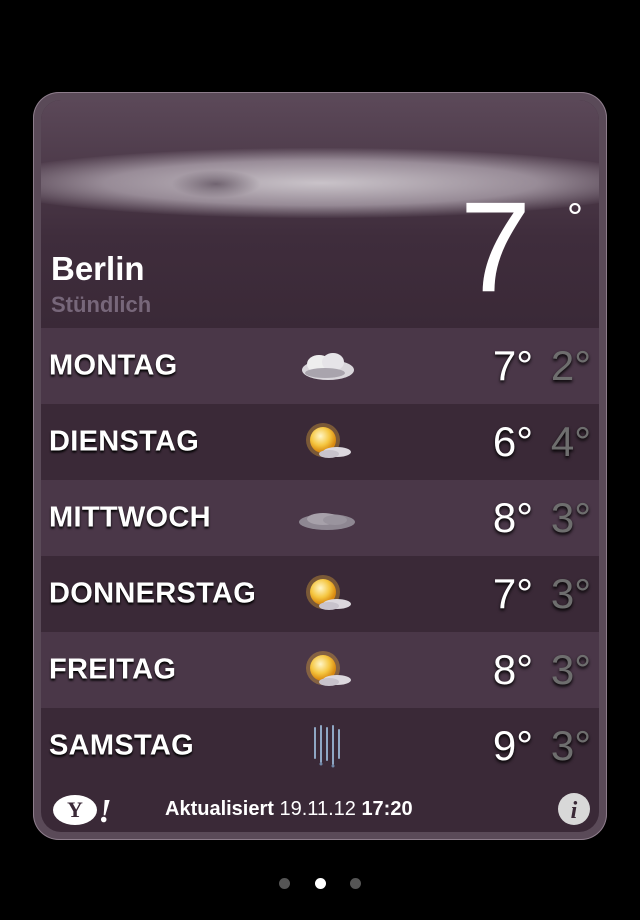 Image resolution: width=640 pixels, height=920 pixels. What do you see at coordinates (75, 809) in the screenshot?
I see `svg-text: Y` at bounding box center [75, 809].